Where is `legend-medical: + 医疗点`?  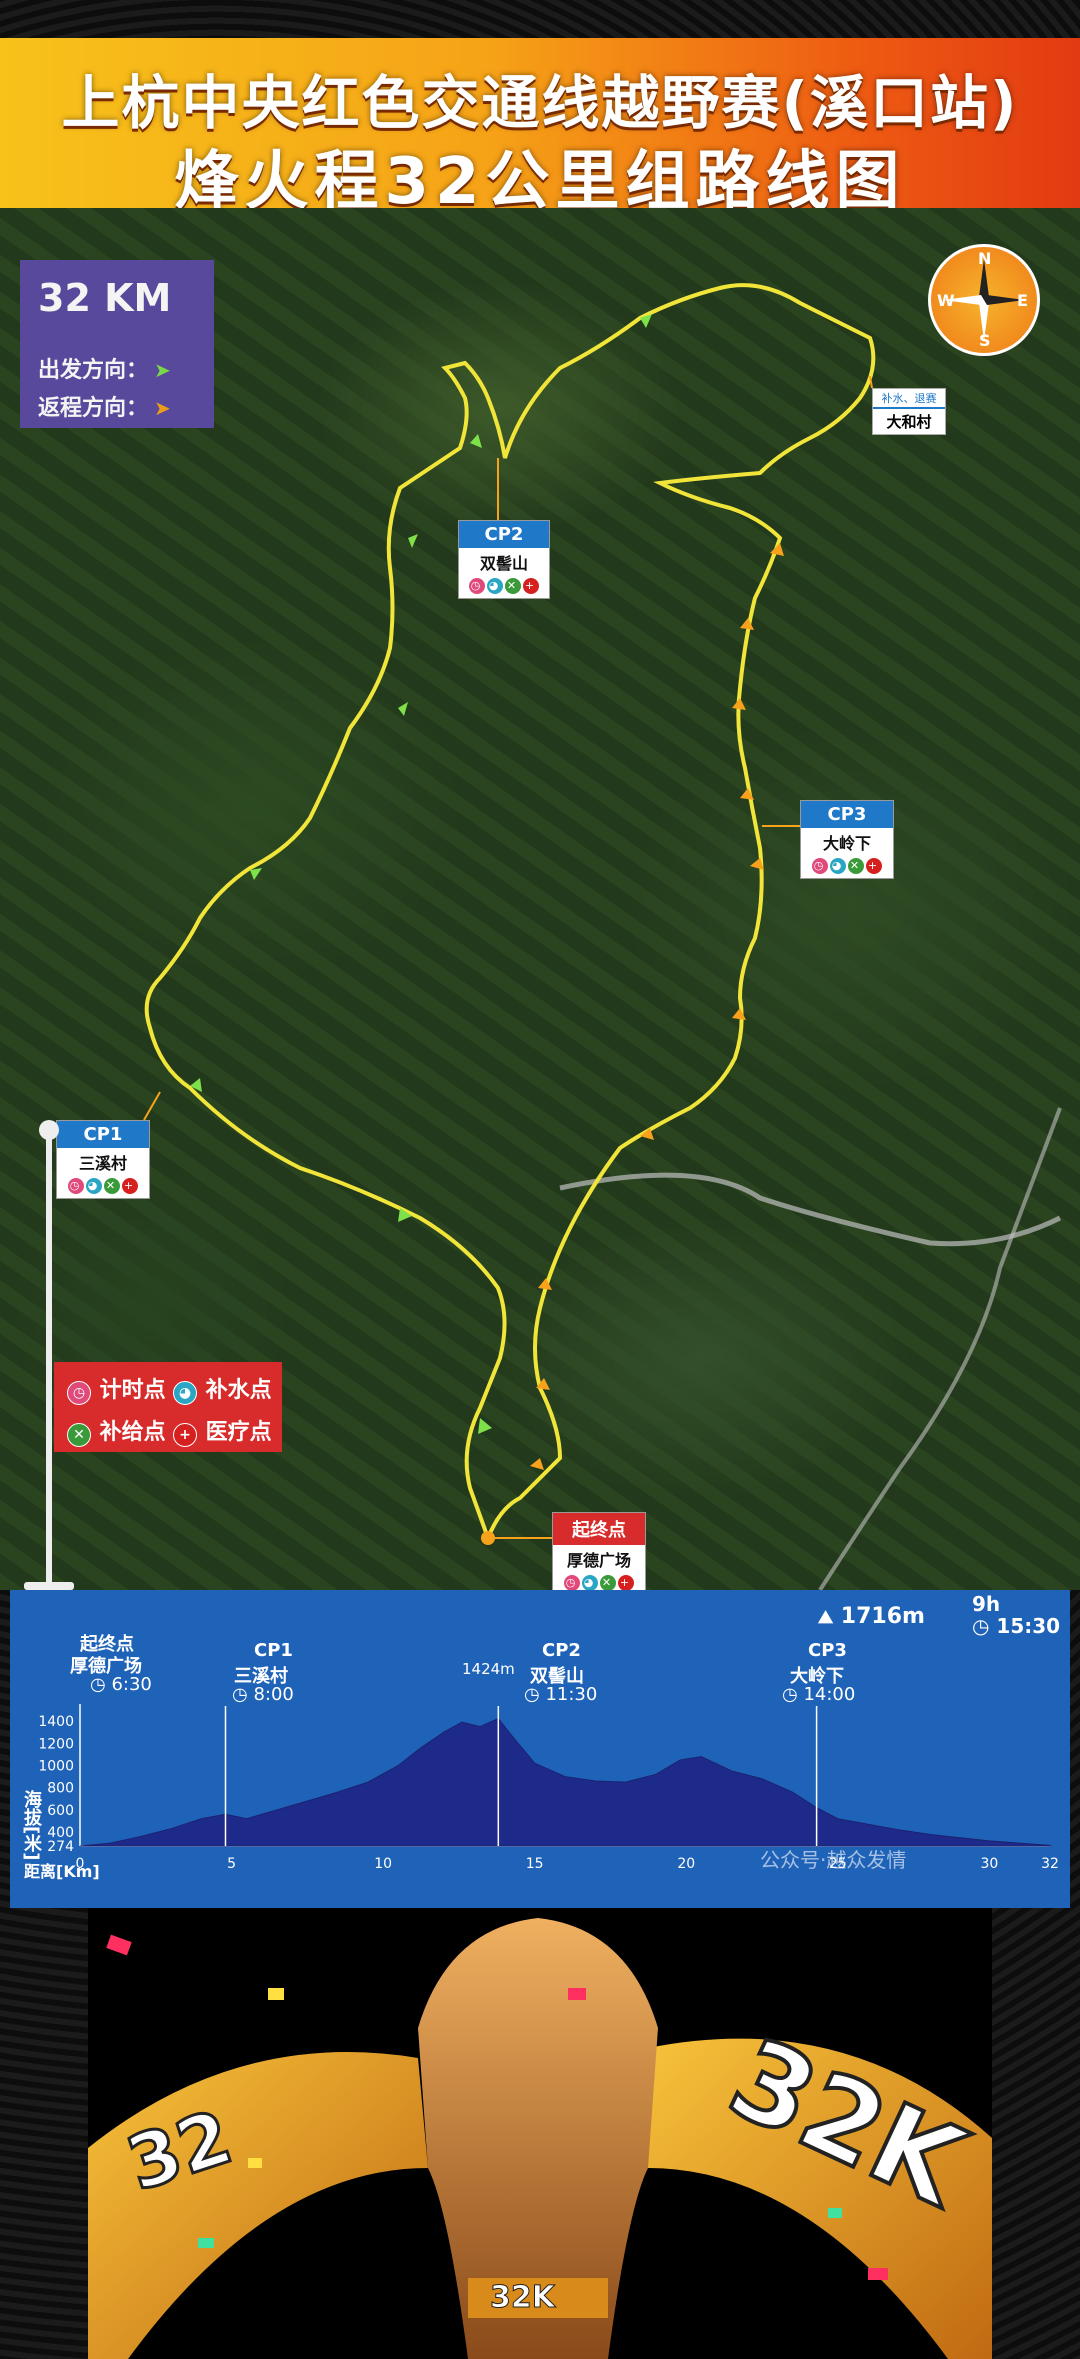
legend-medical: + 医疗点 is located at coordinates (222, 1430).